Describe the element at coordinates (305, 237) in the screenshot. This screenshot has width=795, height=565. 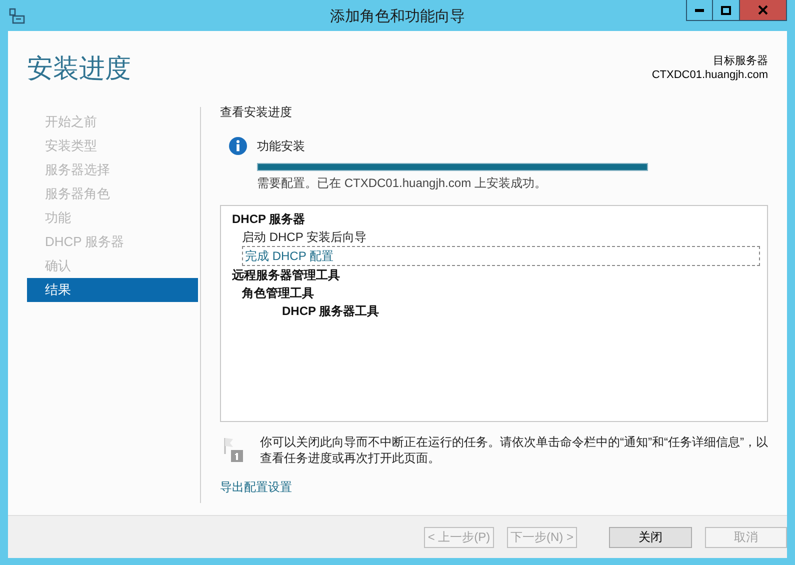
I see `result-text: 启动 DHCP 安装后向导` at that location.